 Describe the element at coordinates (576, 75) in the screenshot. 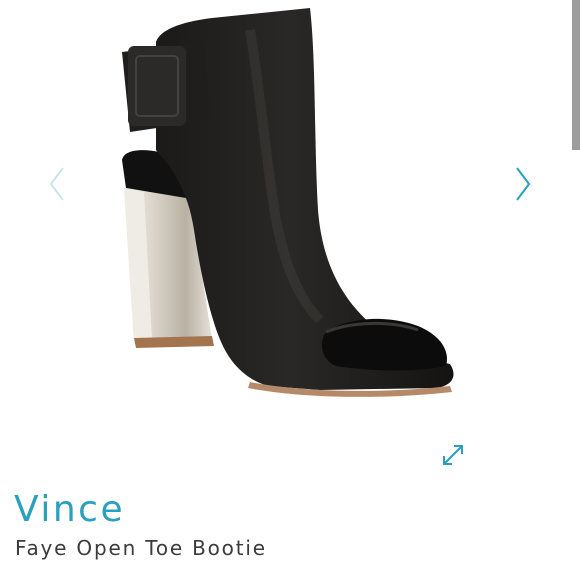

I see `scrollbar` at that location.